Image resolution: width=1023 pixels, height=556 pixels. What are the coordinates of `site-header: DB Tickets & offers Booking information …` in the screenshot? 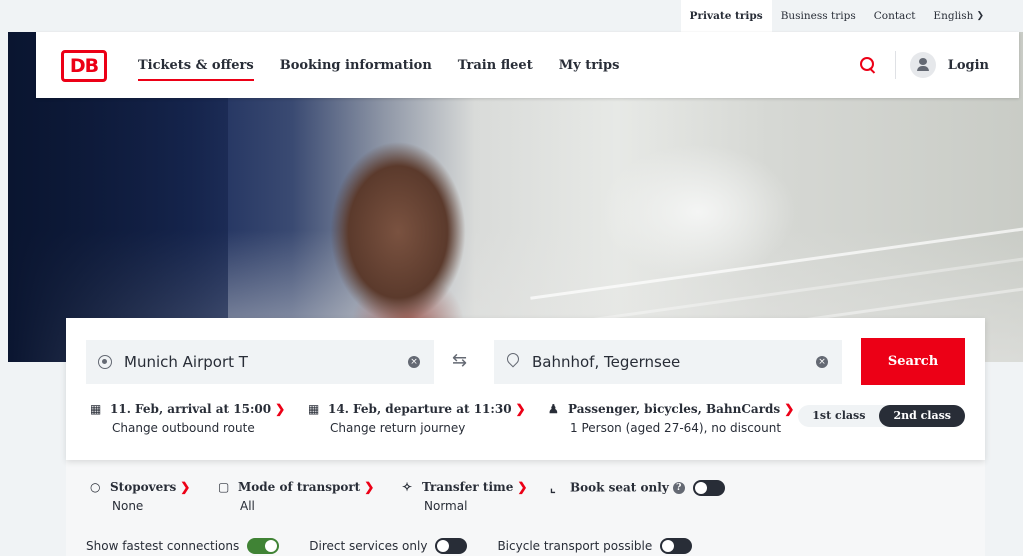 It's located at (527, 65).